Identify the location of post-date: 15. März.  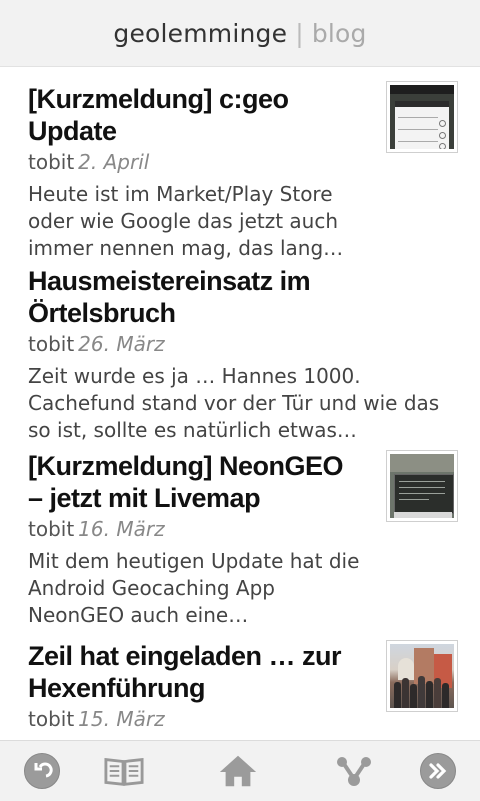
(121, 719).